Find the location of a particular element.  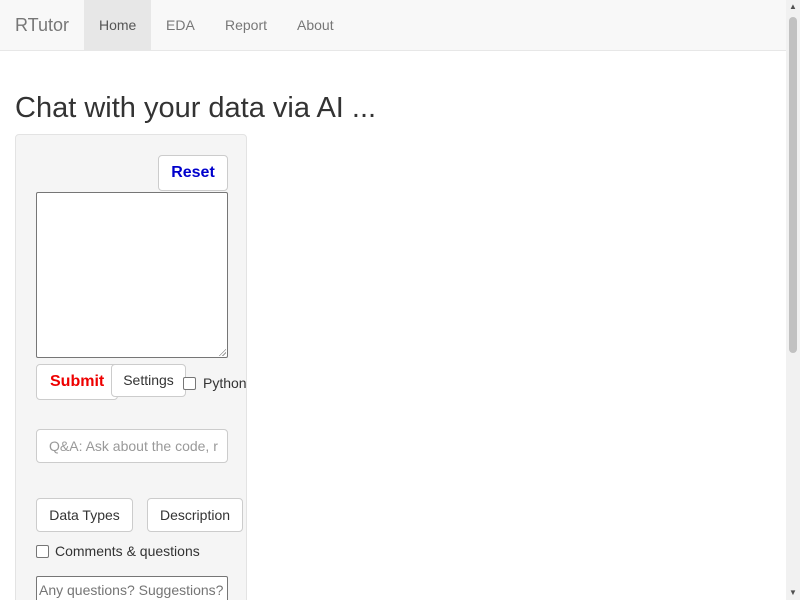

reset-button: Reset is located at coordinates (193, 173).